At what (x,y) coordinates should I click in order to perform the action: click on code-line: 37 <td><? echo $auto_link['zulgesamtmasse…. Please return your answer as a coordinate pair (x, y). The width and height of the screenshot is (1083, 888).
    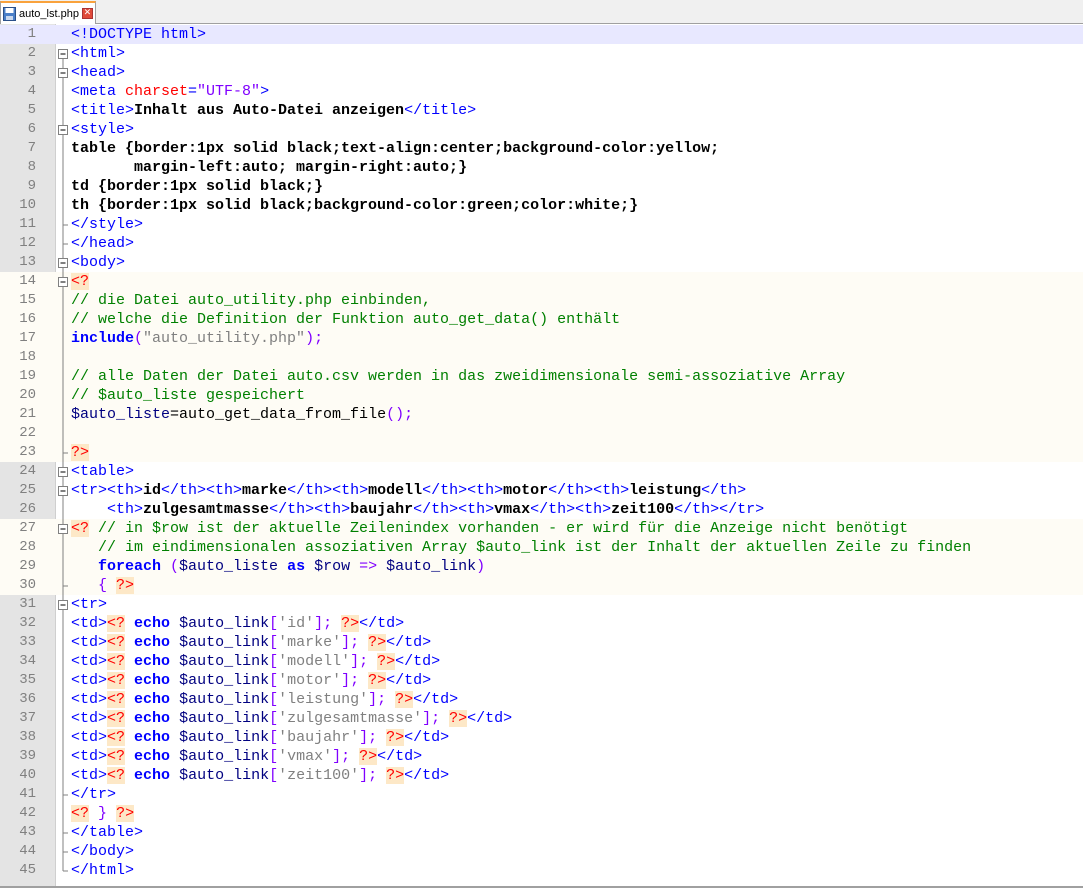
    Looking at the image, I should click on (541, 718).